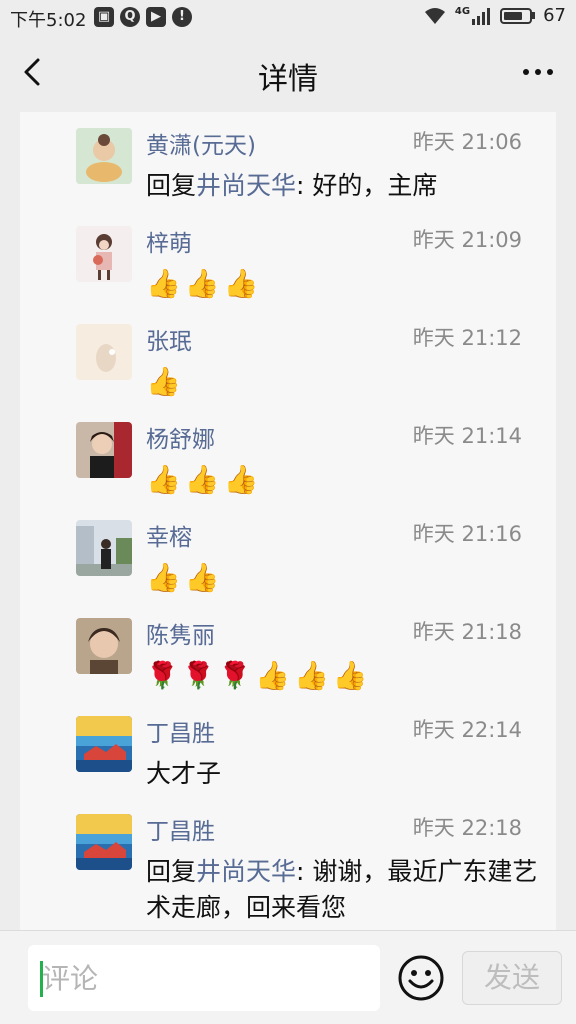  I want to click on status-right: 4G 67, so click(494, 15).